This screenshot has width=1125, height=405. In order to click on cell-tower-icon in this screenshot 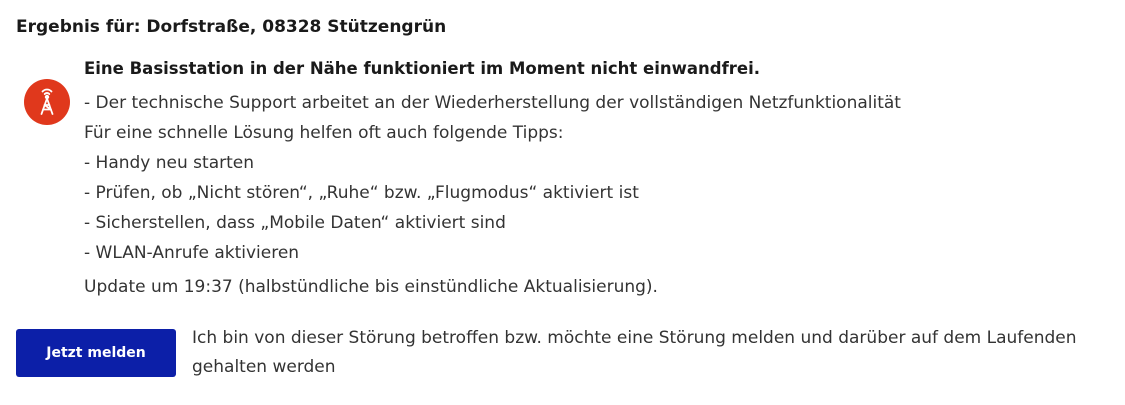, I will do `click(47, 102)`.